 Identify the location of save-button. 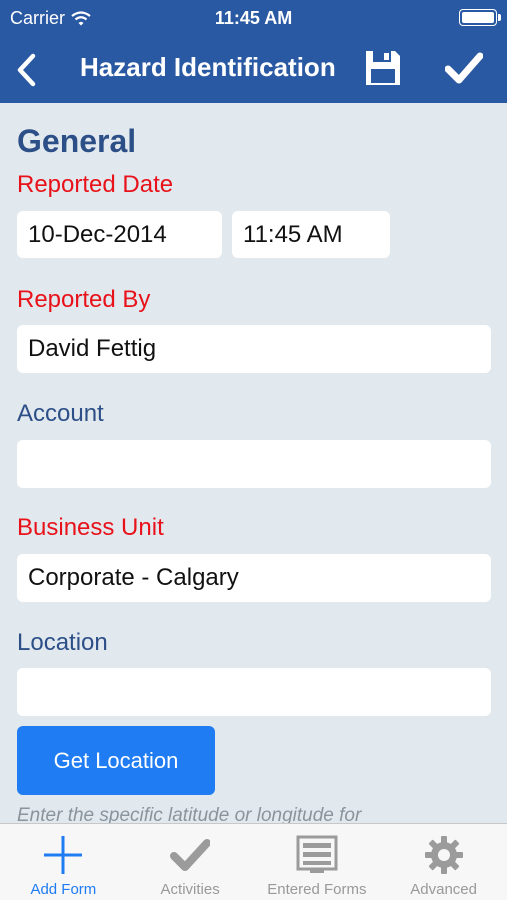
(383, 68).